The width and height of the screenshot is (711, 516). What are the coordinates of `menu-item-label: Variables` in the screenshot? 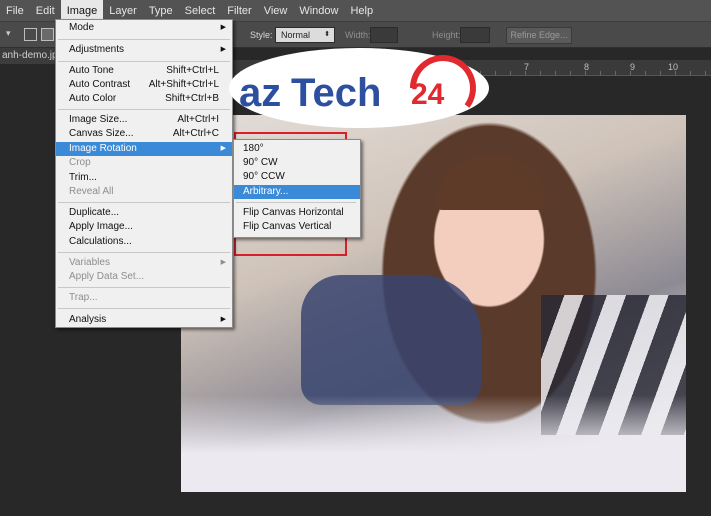 It's located at (89, 262).